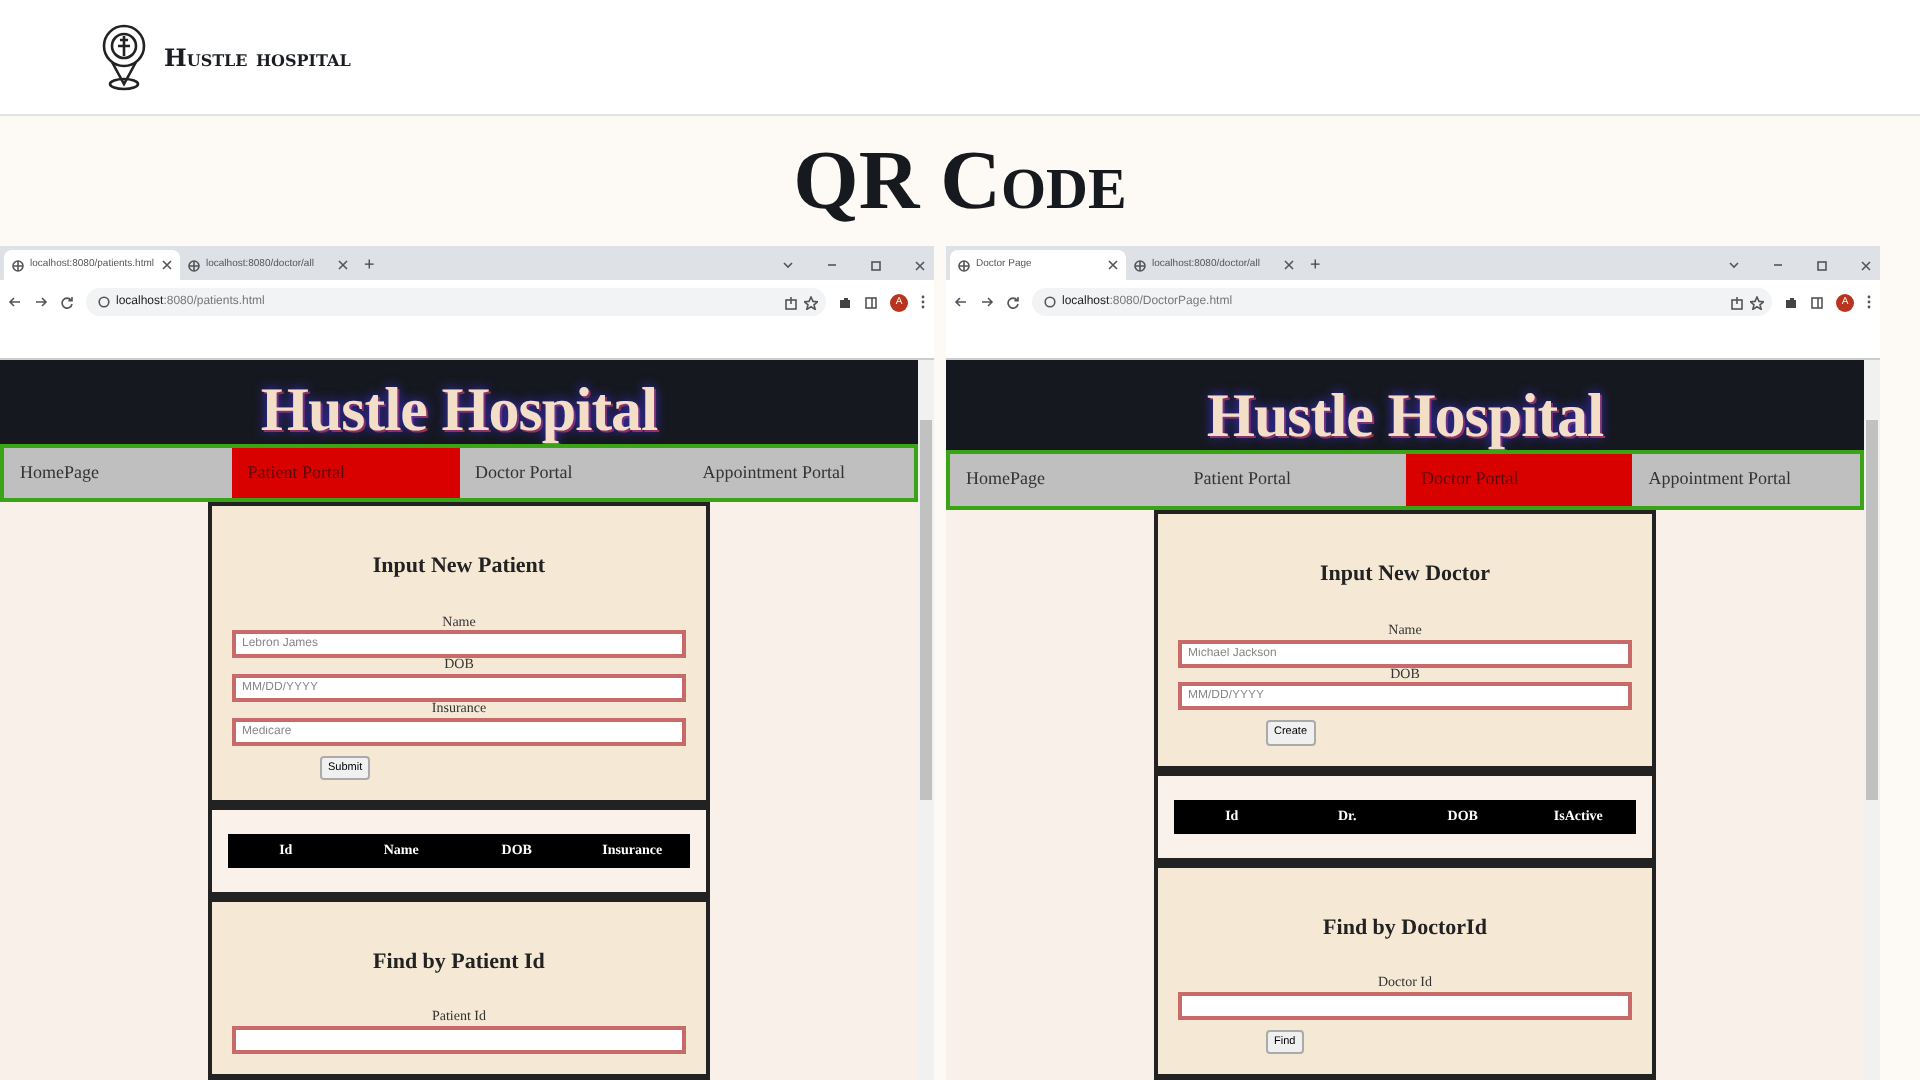 The height and width of the screenshot is (1080, 1920). What do you see at coordinates (257, 58) in the screenshot?
I see `brand-name: Hustle hospital` at bounding box center [257, 58].